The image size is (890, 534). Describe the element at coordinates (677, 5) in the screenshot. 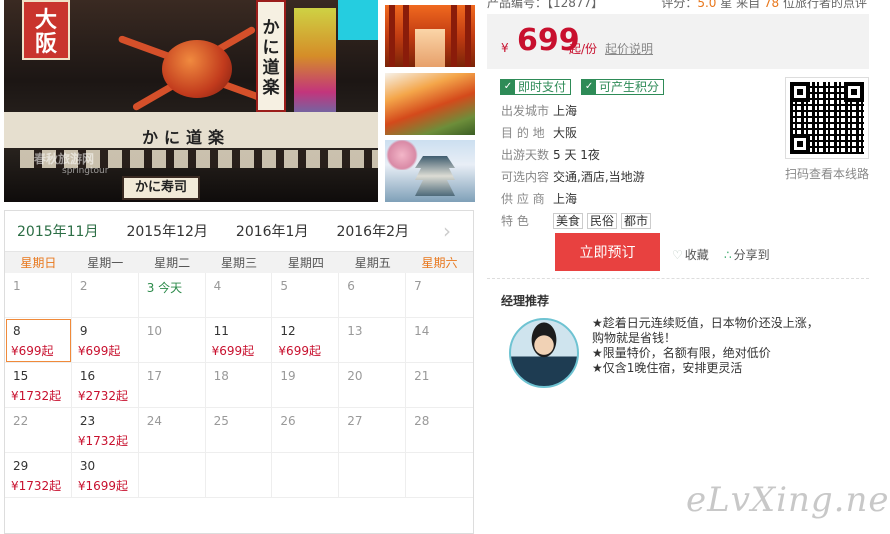

I see `product-meta-line: 产品编号：【12877】 评分：5.0 星 来自 78 位旅行者的点评` at that location.